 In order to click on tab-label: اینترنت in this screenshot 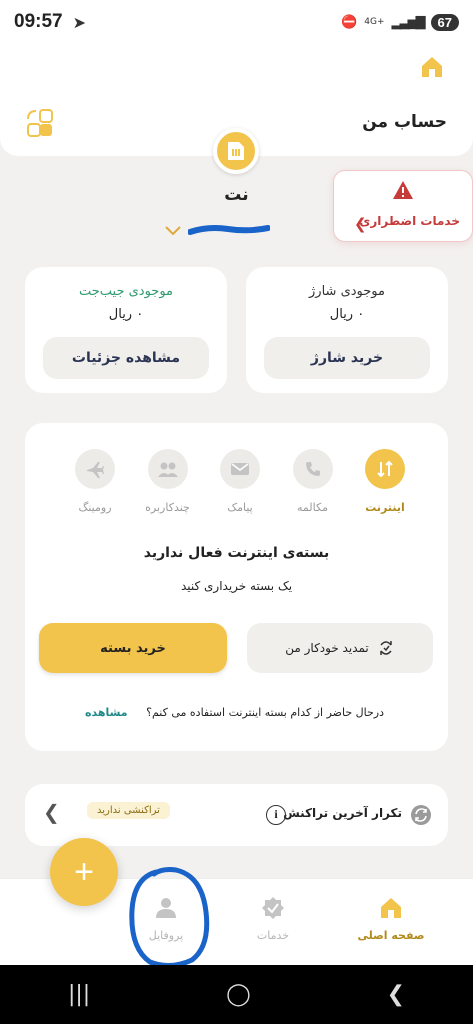, I will do `click(385, 507)`.